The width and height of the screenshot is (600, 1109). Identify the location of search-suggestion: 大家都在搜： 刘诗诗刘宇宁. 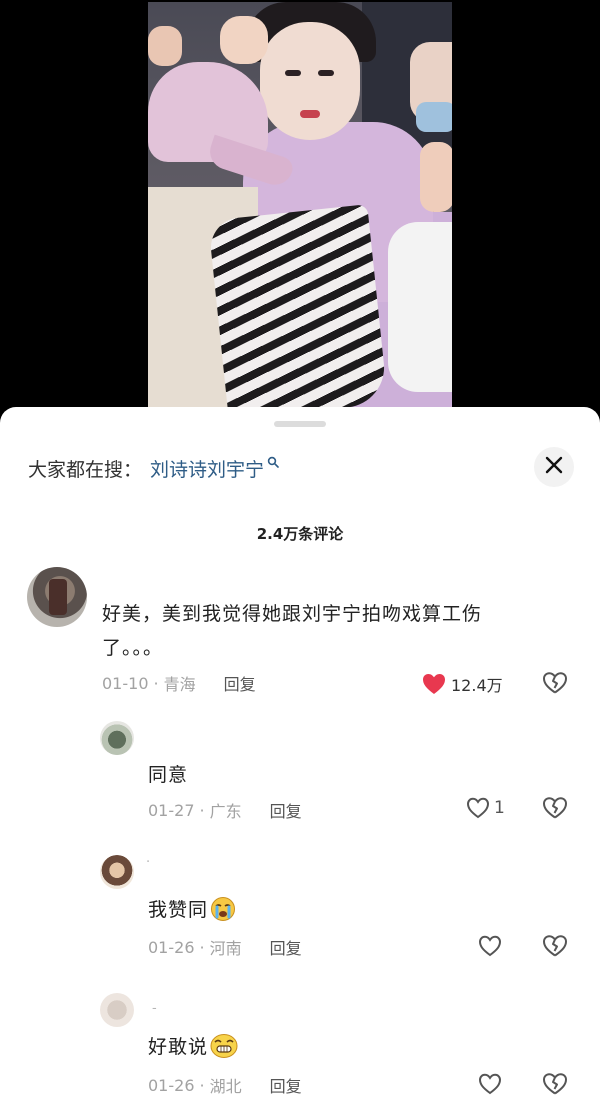
(153, 468).